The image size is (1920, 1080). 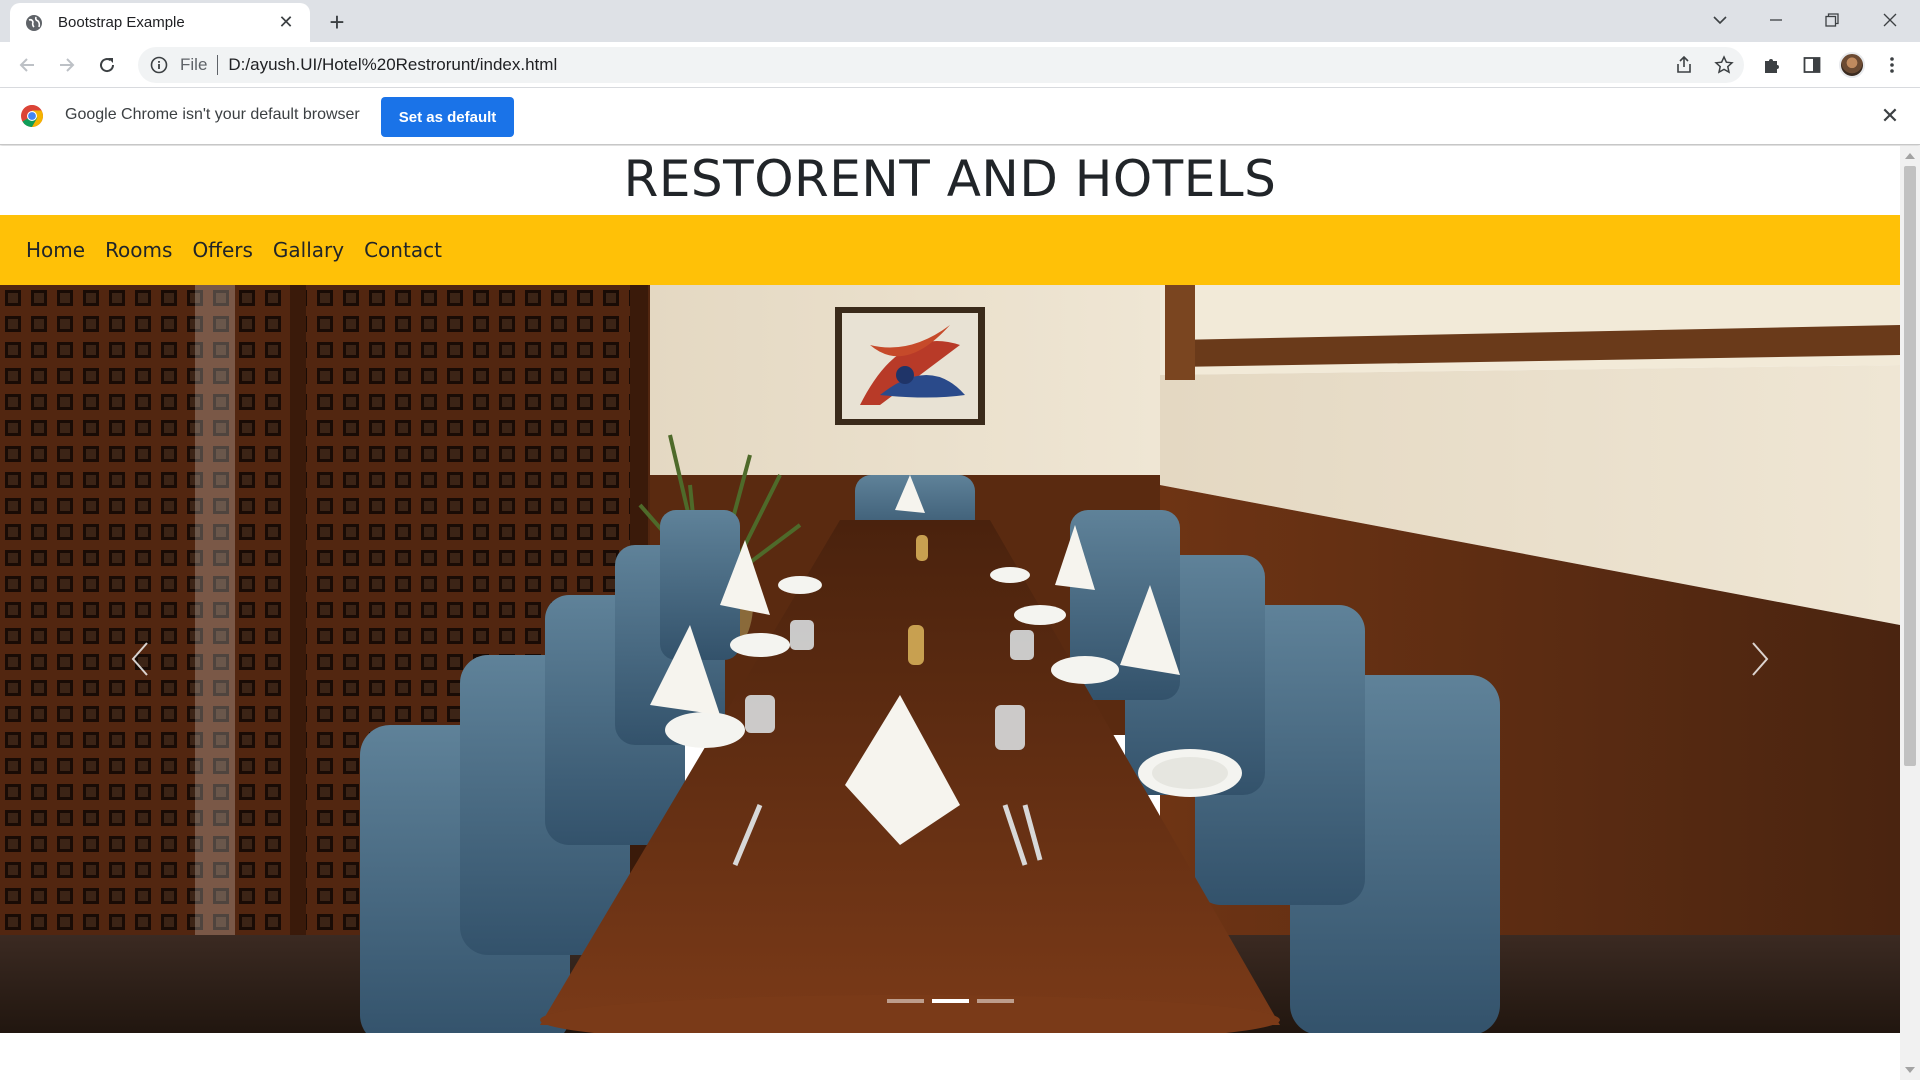 What do you see at coordinates (138, 250) in the screenshot?
I see `nav-item-rooms: Rooms` at bounding box center [138, 250].